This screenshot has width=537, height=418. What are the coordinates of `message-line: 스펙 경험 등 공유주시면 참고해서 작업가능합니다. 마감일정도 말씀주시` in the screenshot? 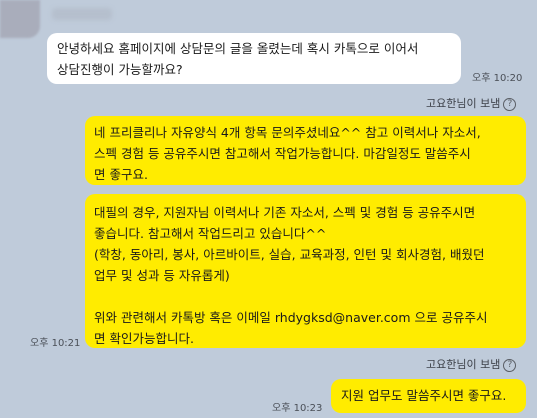 It's located at (282, 153).